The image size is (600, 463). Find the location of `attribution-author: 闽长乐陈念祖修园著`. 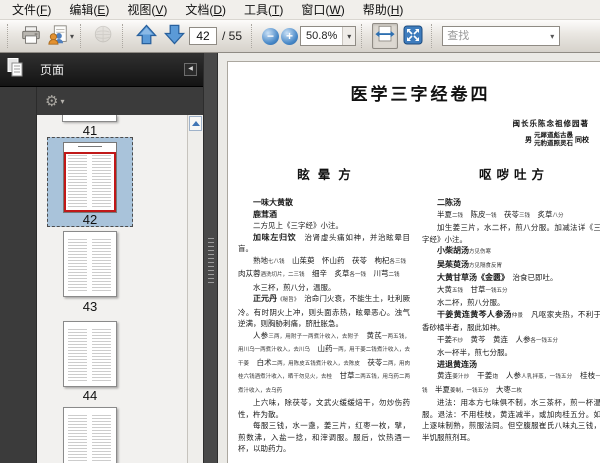

attribution-author: 闽长乐陈念祖修园著 is located at coordinates (550, 123).